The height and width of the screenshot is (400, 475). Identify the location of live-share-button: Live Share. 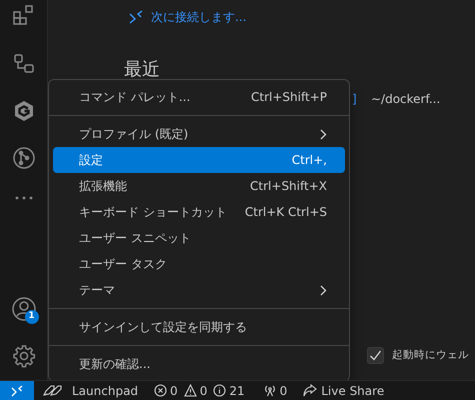
(343, 391).